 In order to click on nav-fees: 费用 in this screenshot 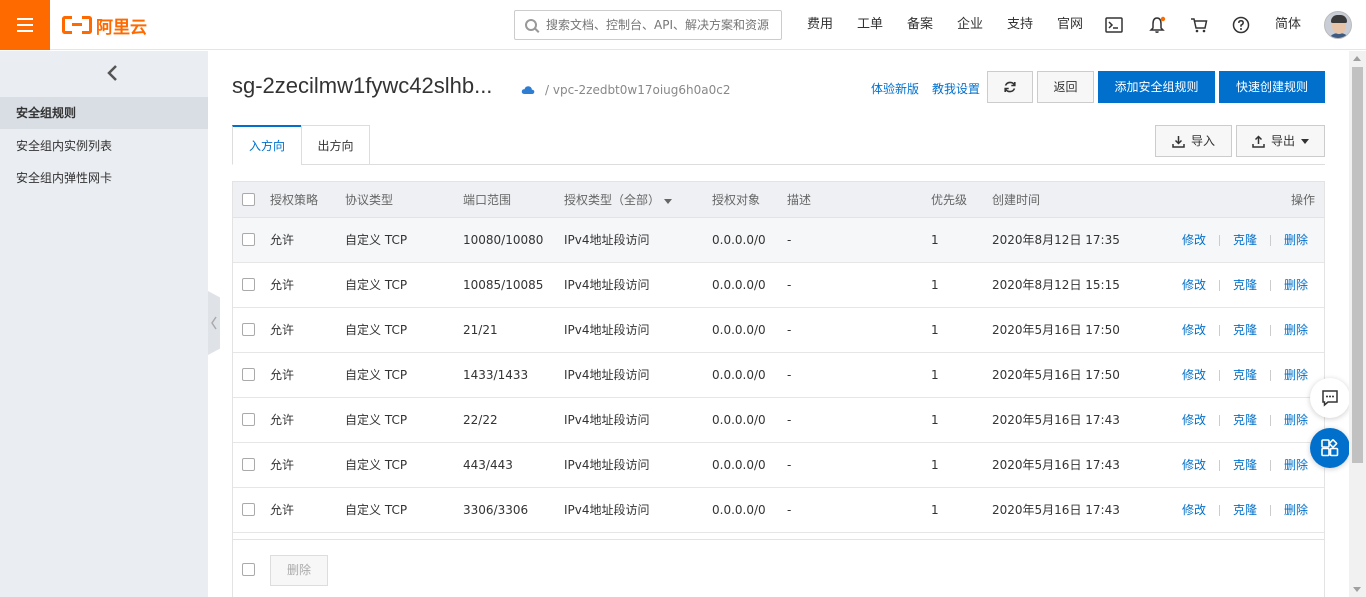, I will do `click(820, 25)`.